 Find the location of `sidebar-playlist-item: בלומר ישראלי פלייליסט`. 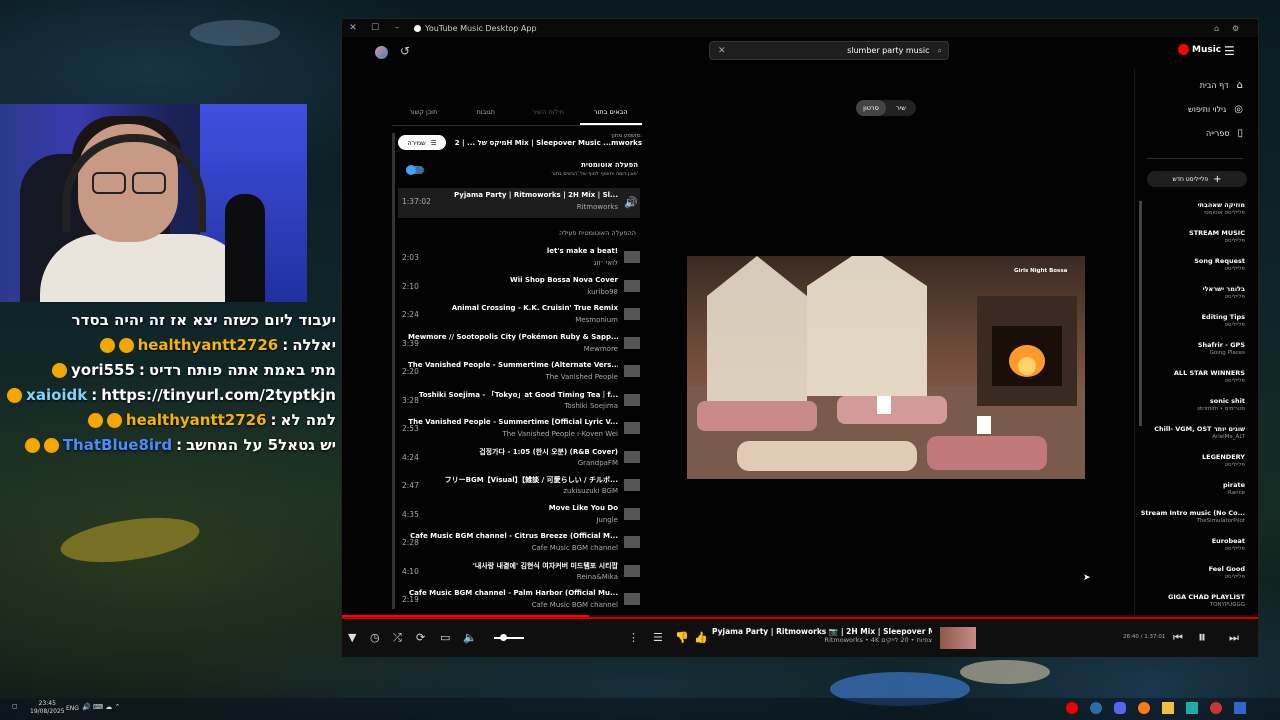

sidebar-playlist-item: בלומר ישראלי פלייליסט is located at coordinates (1198, 292).